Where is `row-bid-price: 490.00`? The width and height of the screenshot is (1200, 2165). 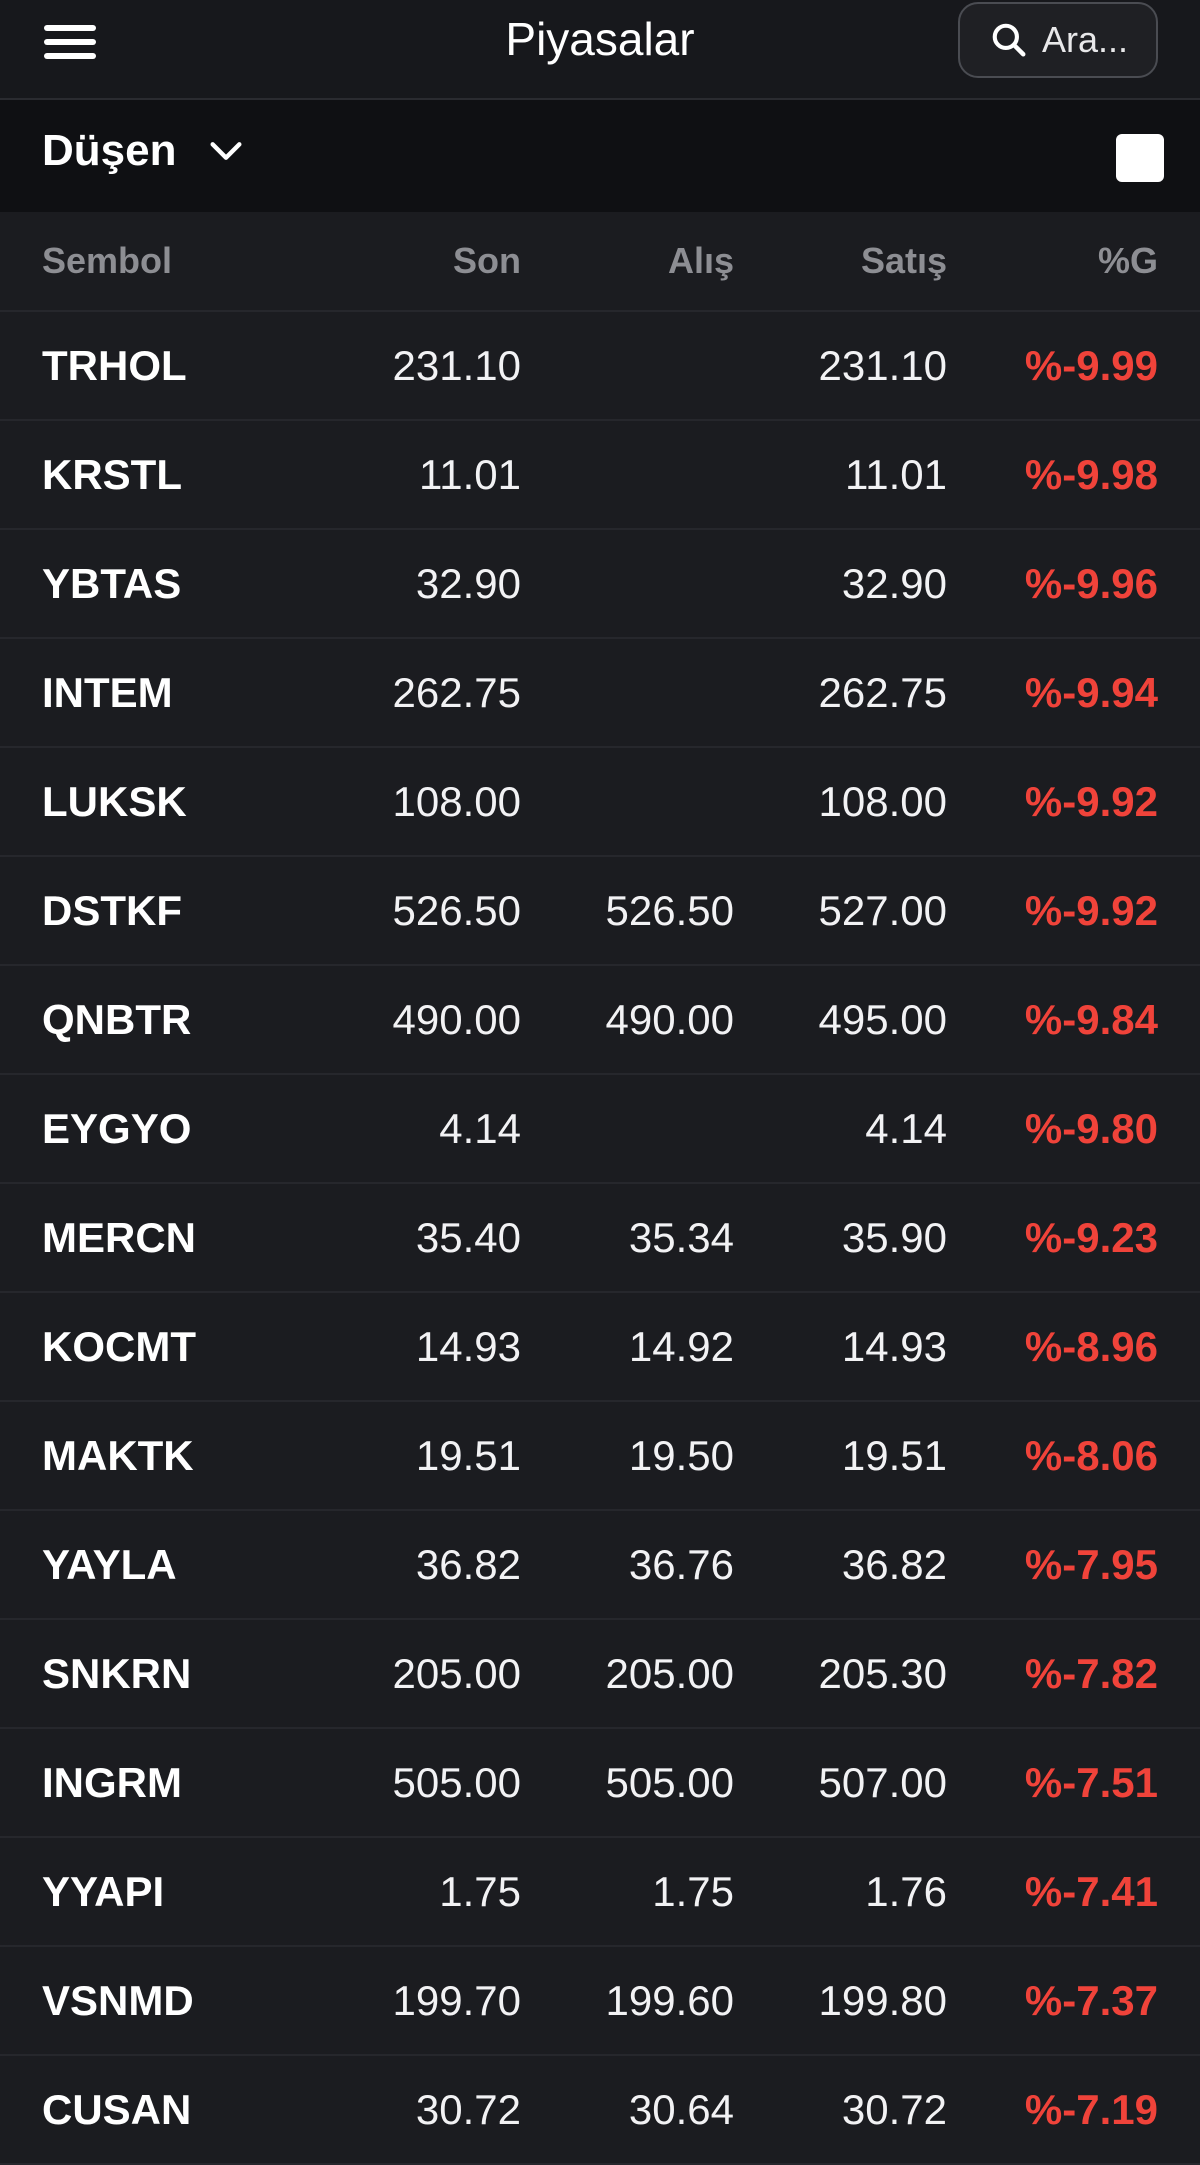 row-bid-price: 490.00 is located at coordinates (669, 1019).